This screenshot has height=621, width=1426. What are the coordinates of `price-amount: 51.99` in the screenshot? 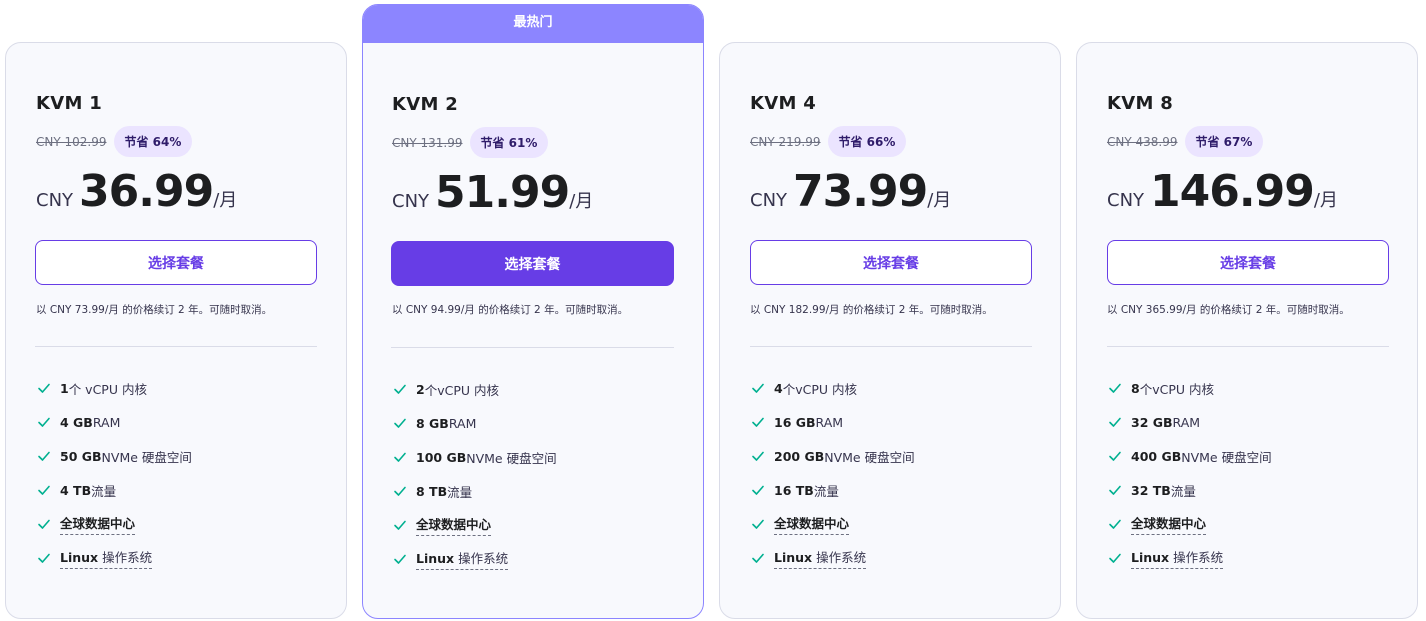 It's located at (502, 192).